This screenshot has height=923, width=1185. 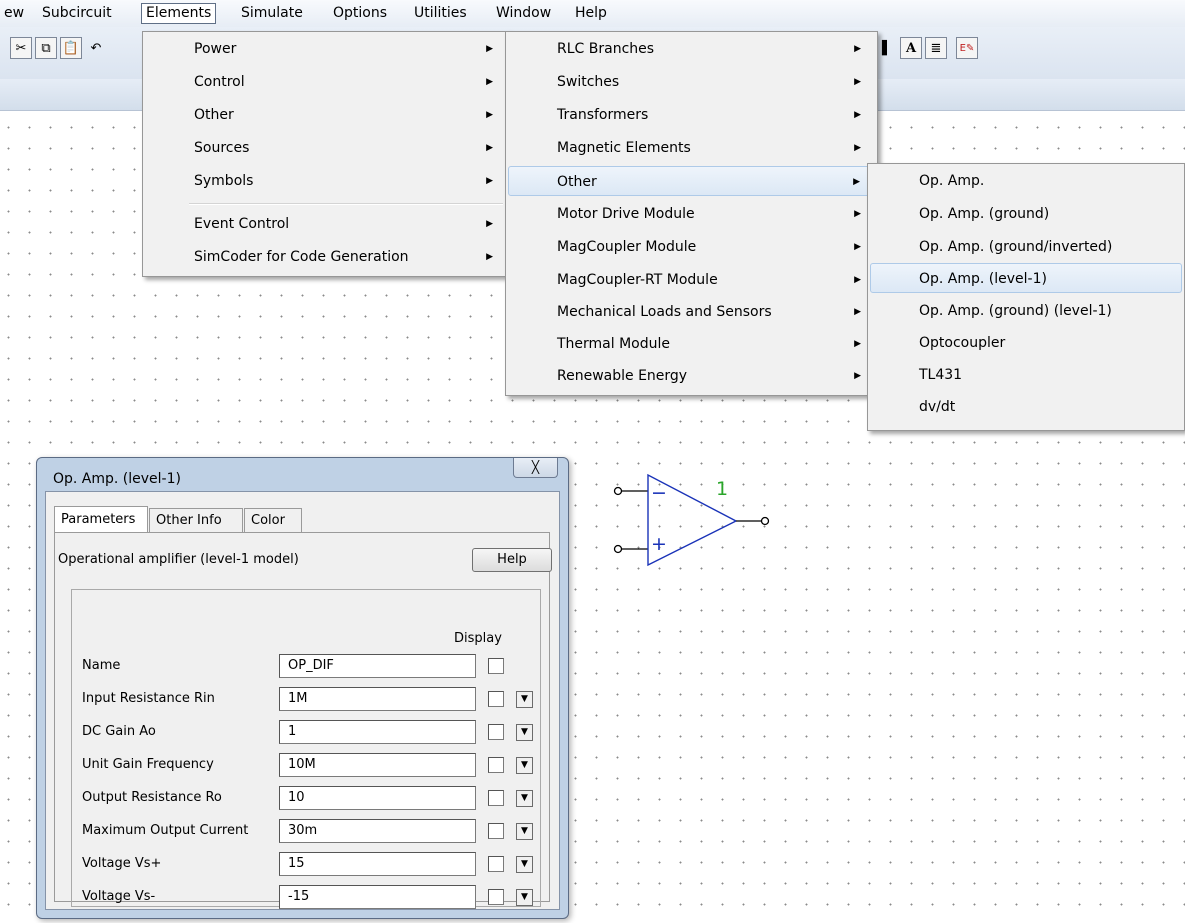 What do you see at coordinates (523, 13) in the screenshot?
I see `menu-window: Window` at bounding box center [523, 13].